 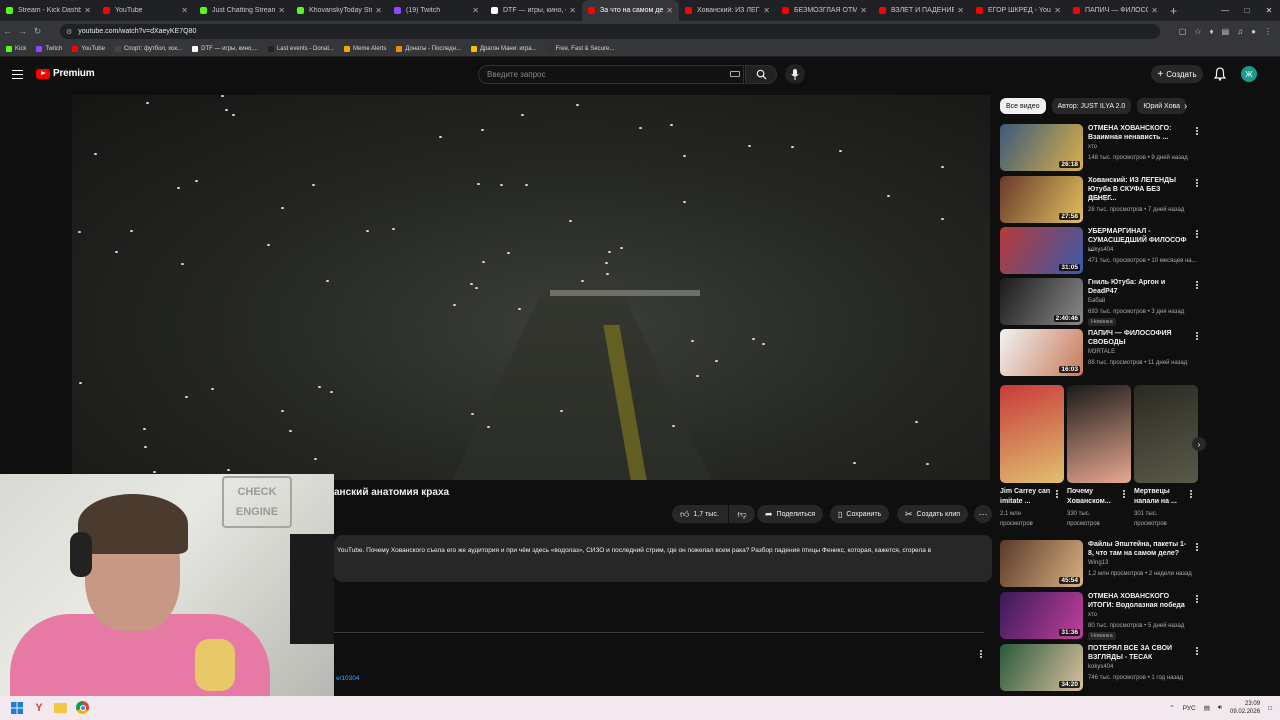 I want to click on video-title: ПАПИЧ — ФИЛОСОФИЯ СВОБОДЫ, so click(x=1138, y=338).